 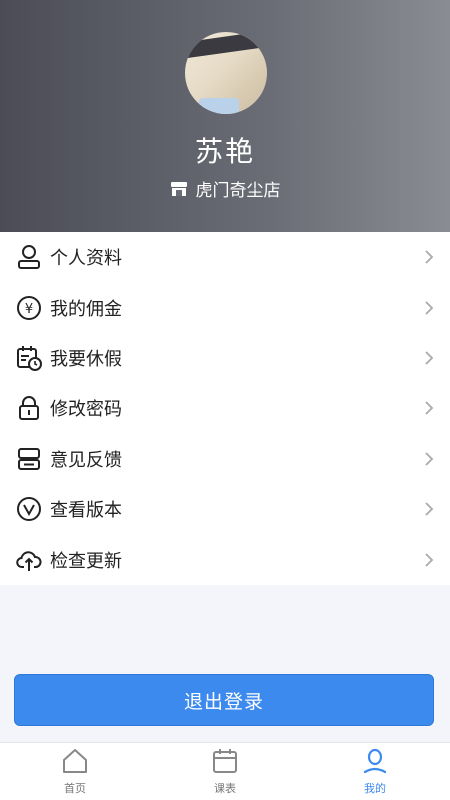 What do you see at coordinates (29, 408) in the screenshot?
I see `lock-icon` at bounding box center [29, 408].